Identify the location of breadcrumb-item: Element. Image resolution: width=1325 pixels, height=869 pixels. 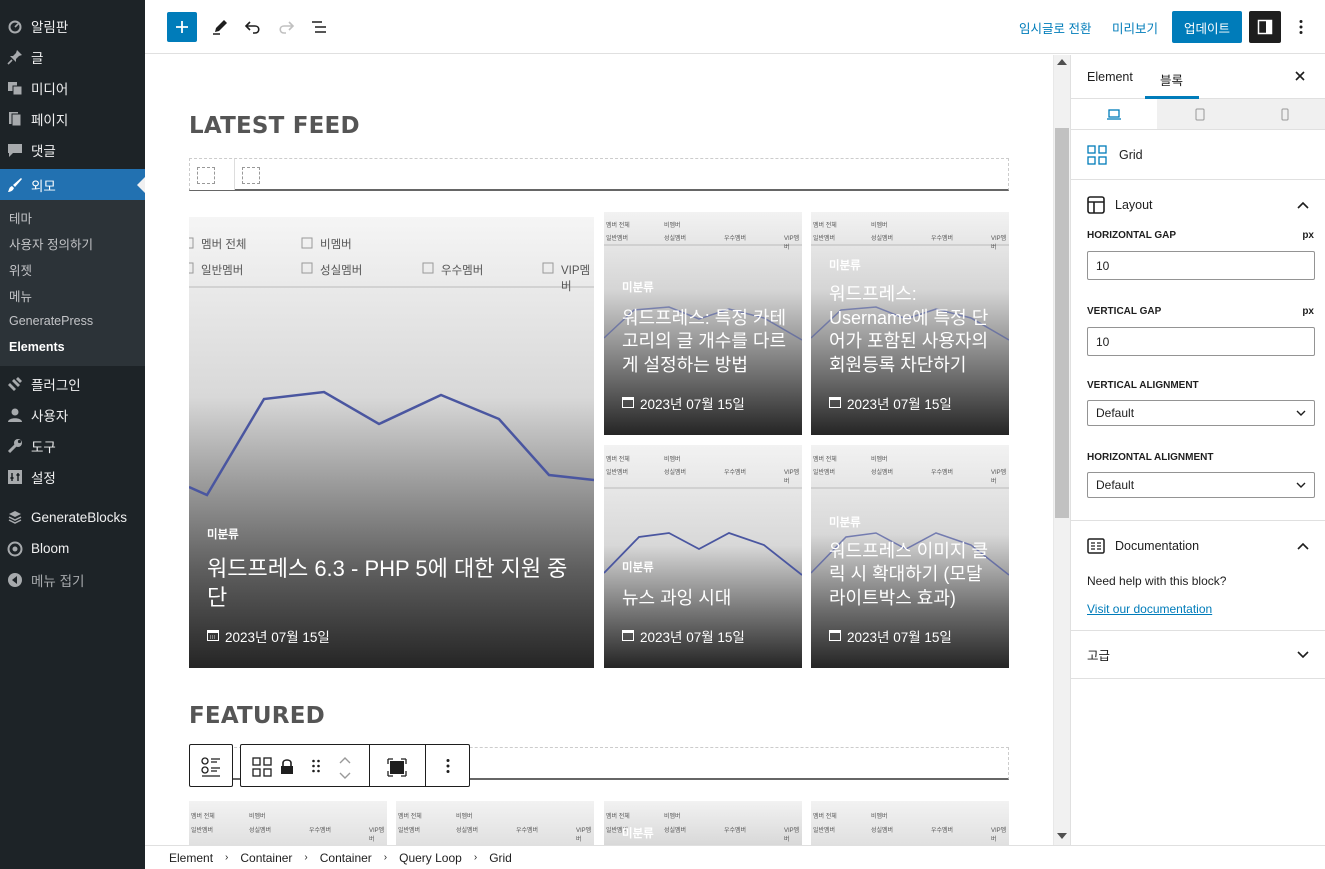
(191, 858).